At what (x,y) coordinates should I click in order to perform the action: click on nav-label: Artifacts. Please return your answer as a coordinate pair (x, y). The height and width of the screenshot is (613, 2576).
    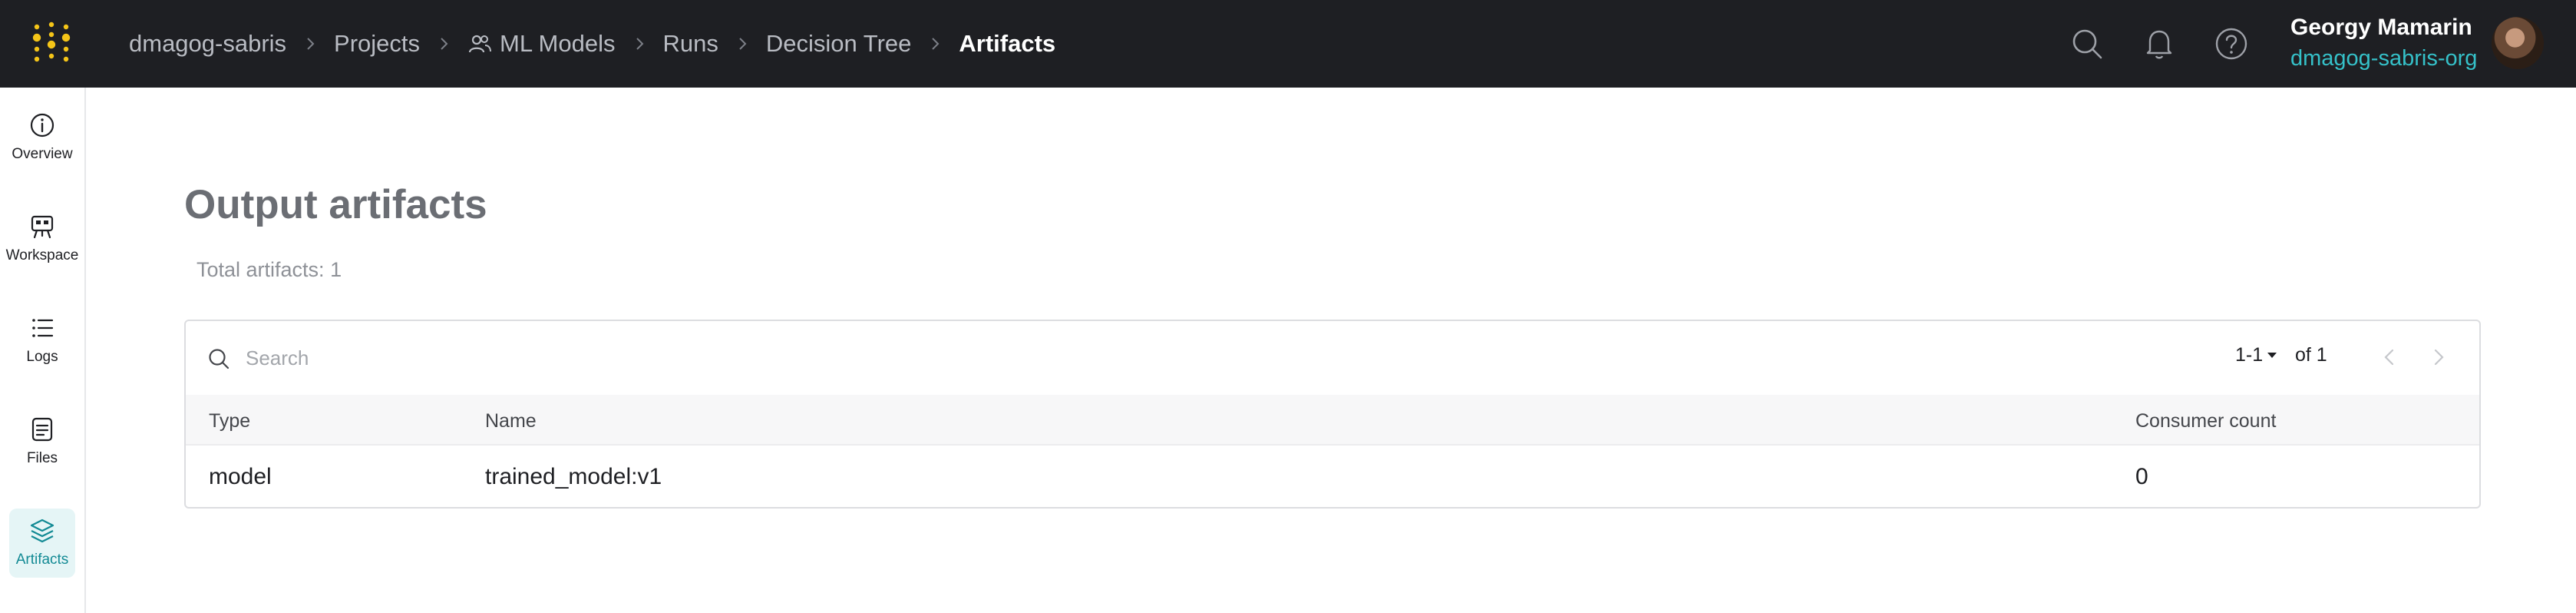
    Looking at the image, I should click on (42, 560).